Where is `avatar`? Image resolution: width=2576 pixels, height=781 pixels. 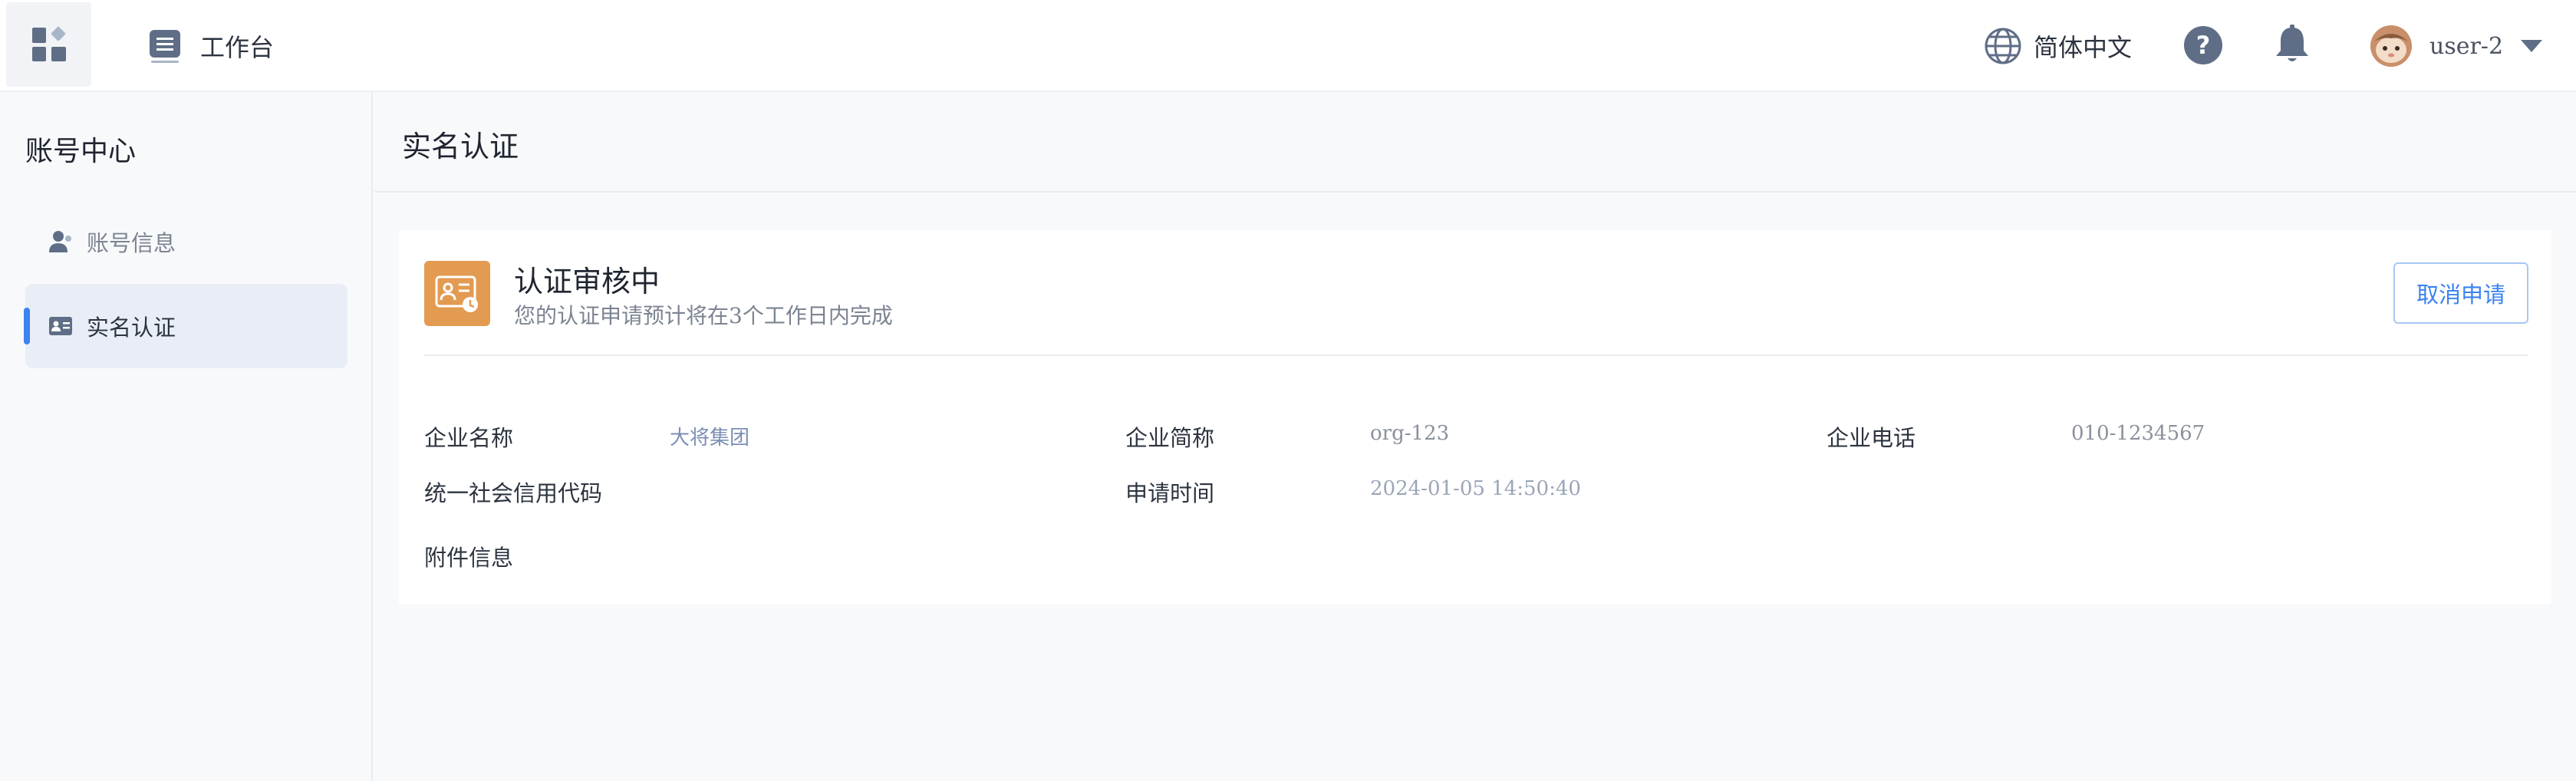
avatar is located at coordinates (2391, 46).